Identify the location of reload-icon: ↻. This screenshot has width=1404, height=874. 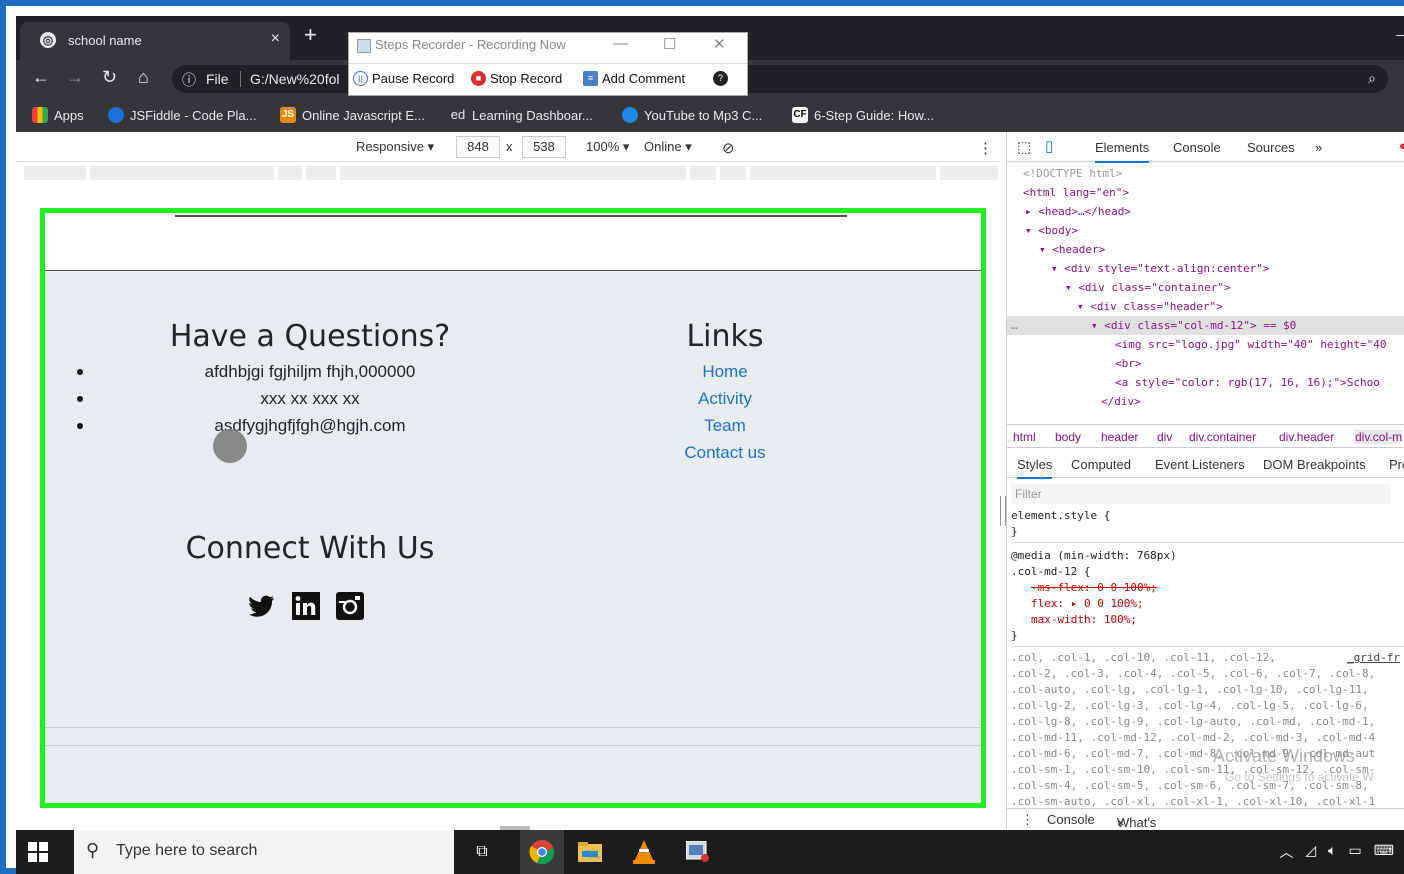
(109, 77).